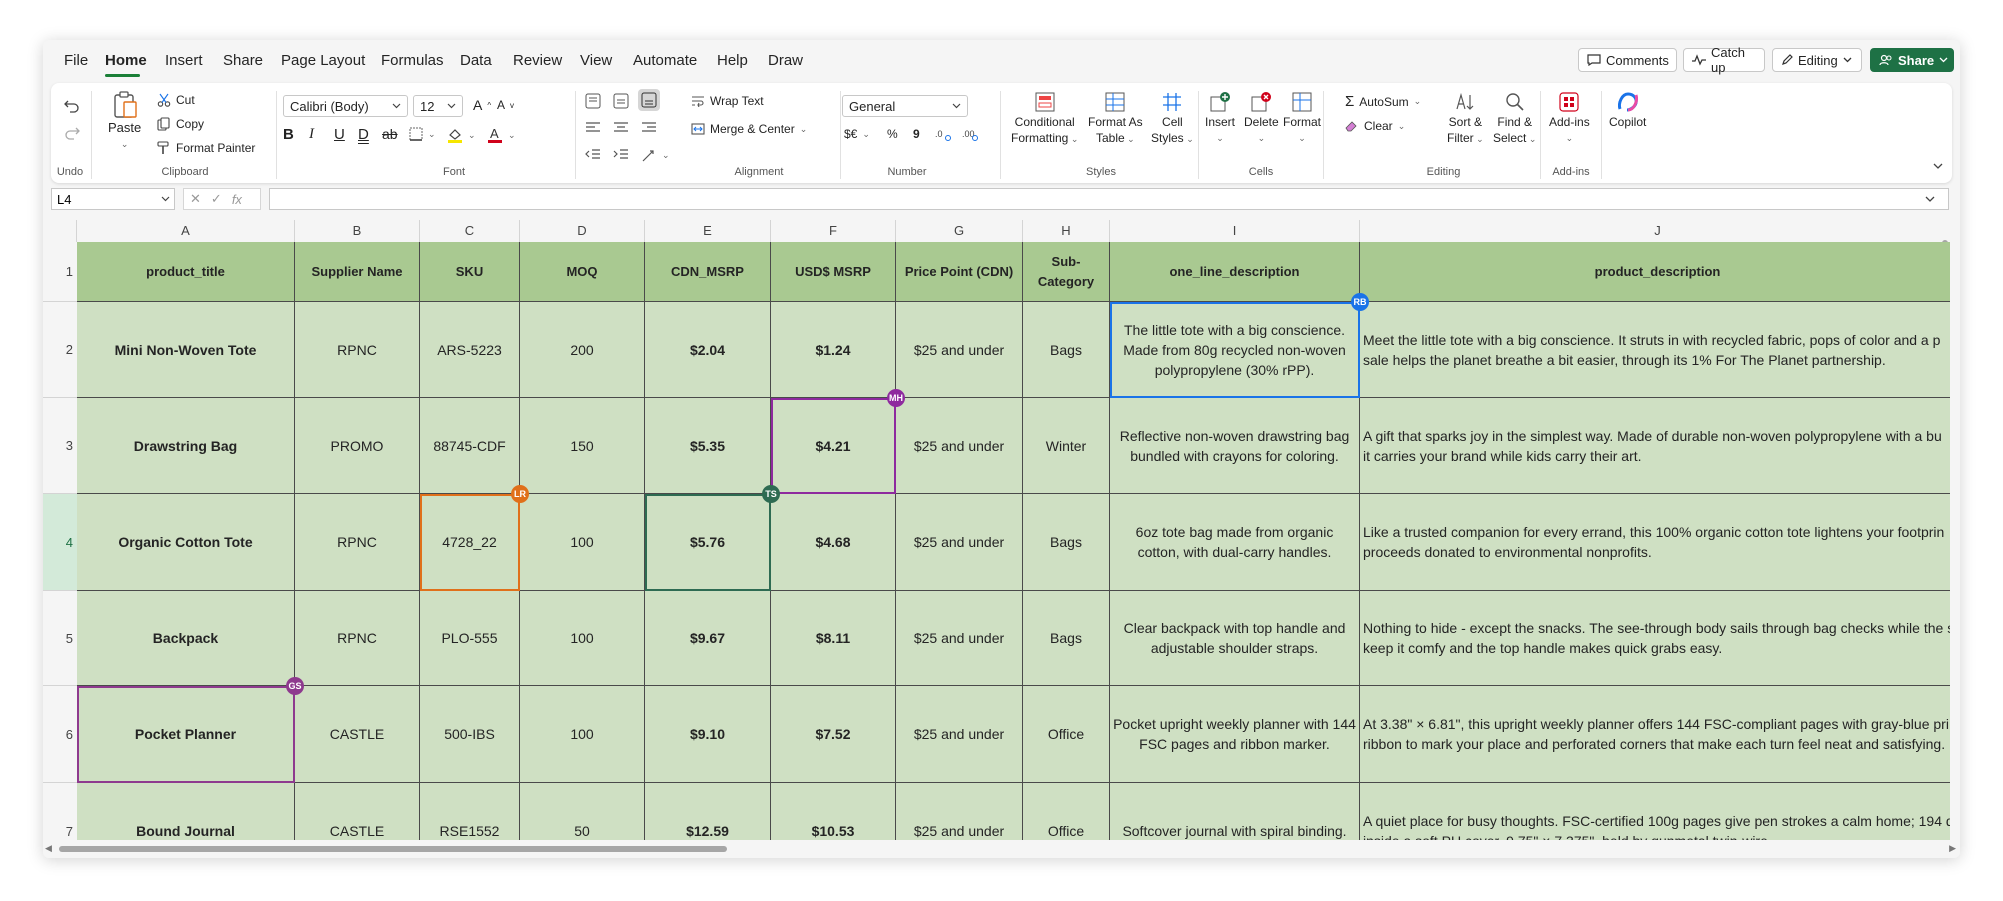 Image resolution: width=2003 pixels, height=901 pixels. What do you see at coordinates (582, 350) in the screenshot?
I see `cell-moq: 200` at bounding box center [582, 350].